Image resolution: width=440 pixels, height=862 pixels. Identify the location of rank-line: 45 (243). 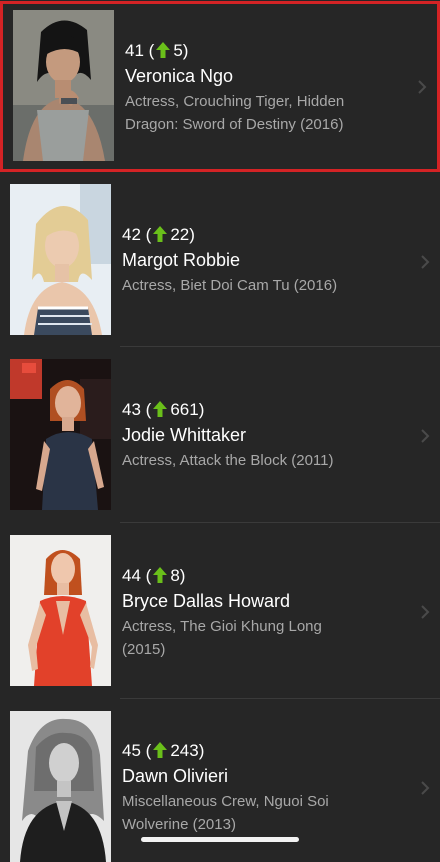
(257, 752).